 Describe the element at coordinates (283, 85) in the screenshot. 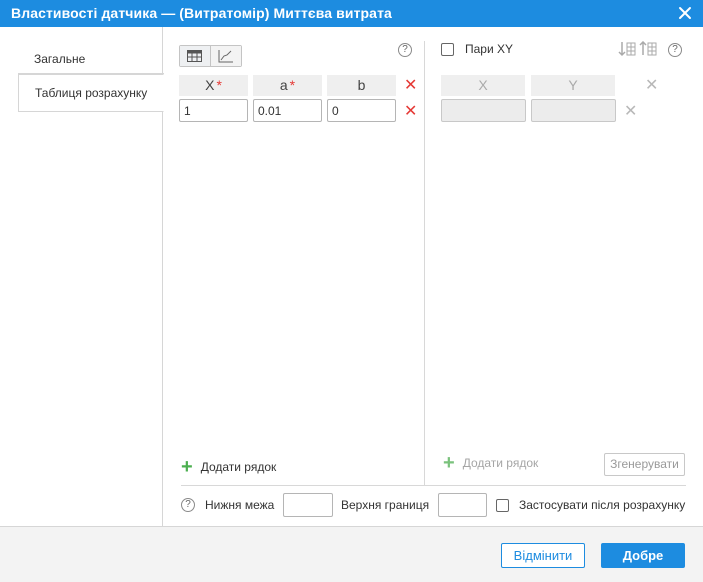

I see `column-header-label: a` at that location.